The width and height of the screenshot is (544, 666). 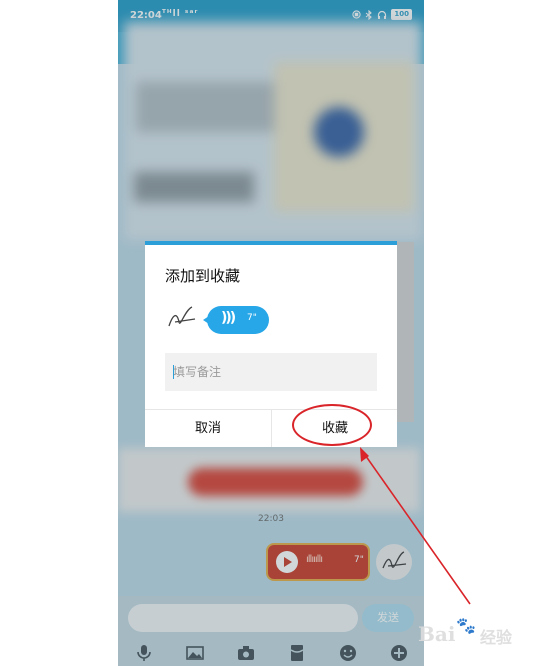 I want to click on remark-input, so click(x=271, y=372).